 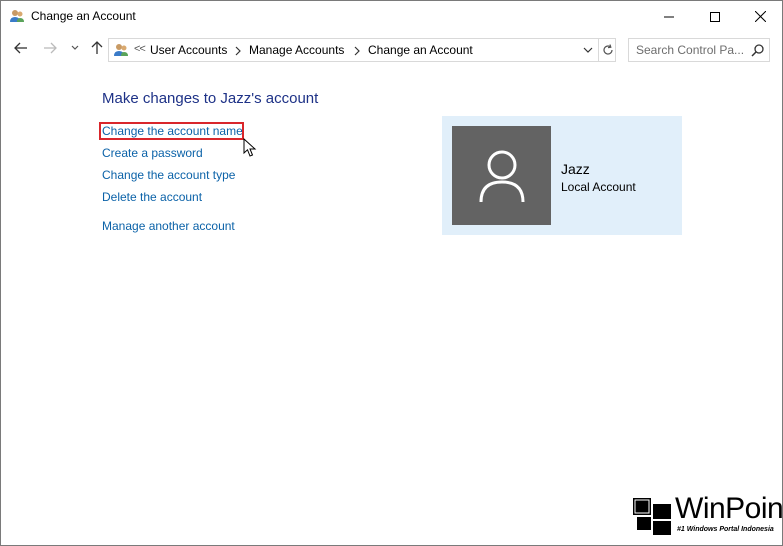 What do you see at coordinates (729, 508) in the screenshot?
I see `watermark-brand: WinPoin` at bounding box center [729, 508].